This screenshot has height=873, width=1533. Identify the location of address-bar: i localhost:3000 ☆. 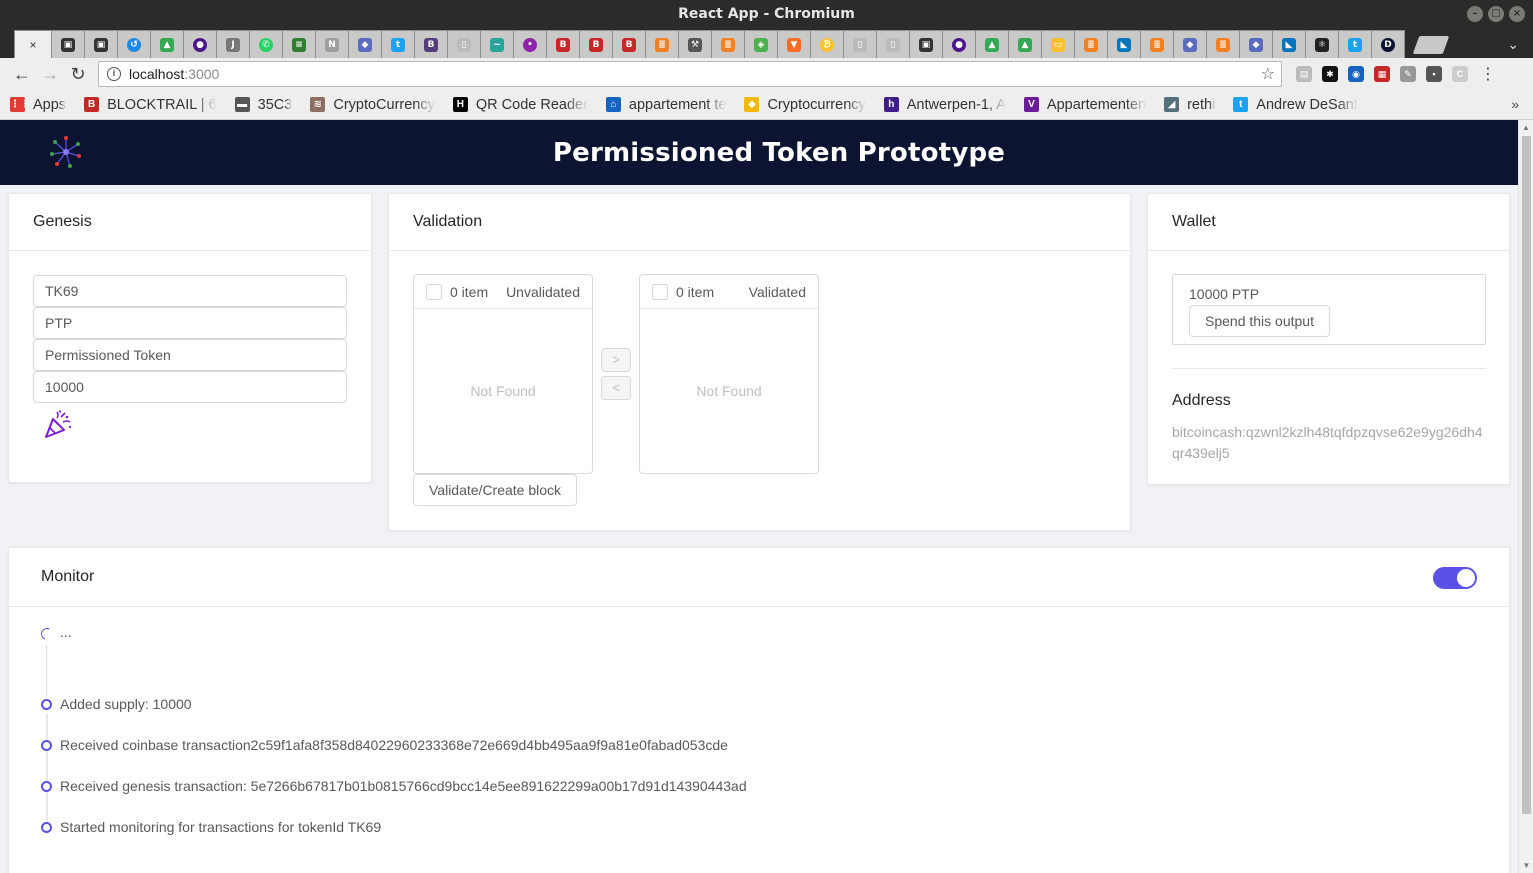
(690, 74).